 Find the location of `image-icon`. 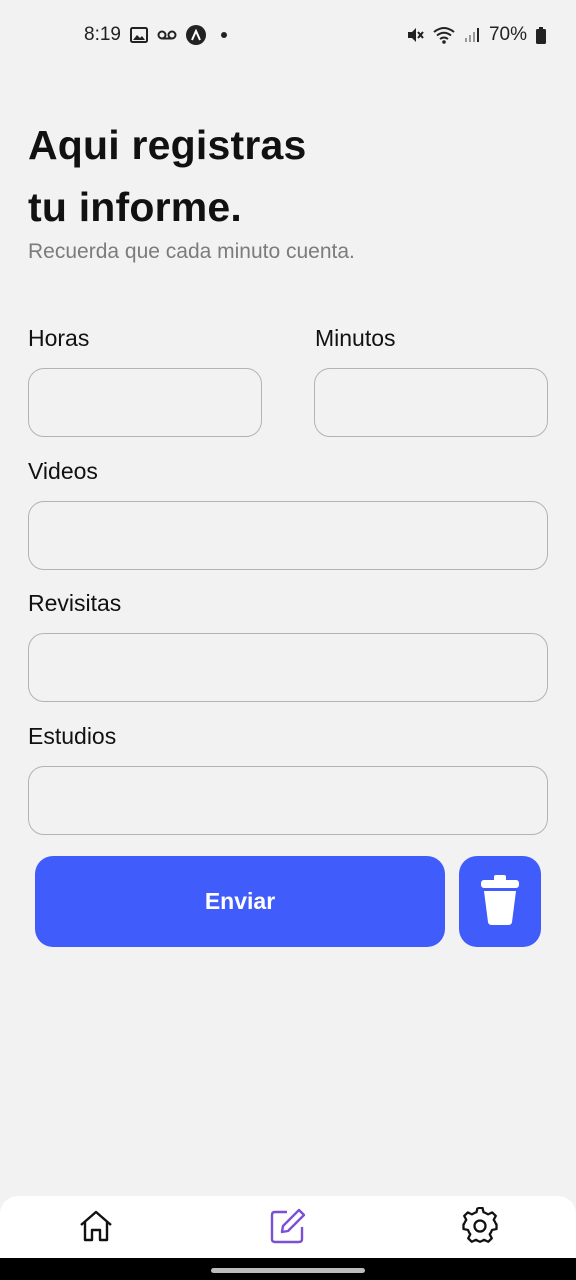

image-icon is located at coordinates (138, 35).